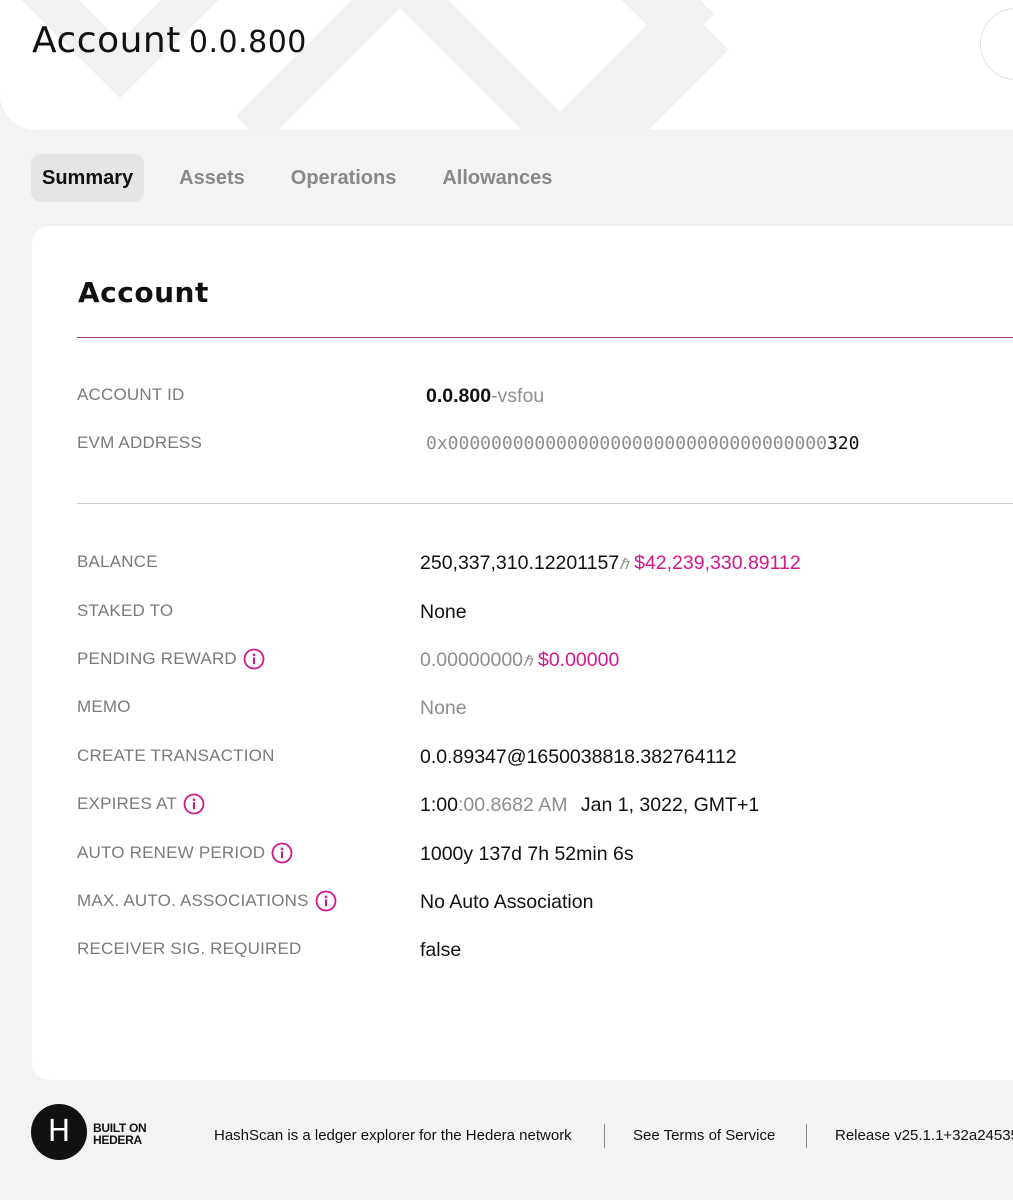  Describe the element at coordinates (717, 563) in the screenshot. I see `balance-usd: $42,239,330.89112` at that location.